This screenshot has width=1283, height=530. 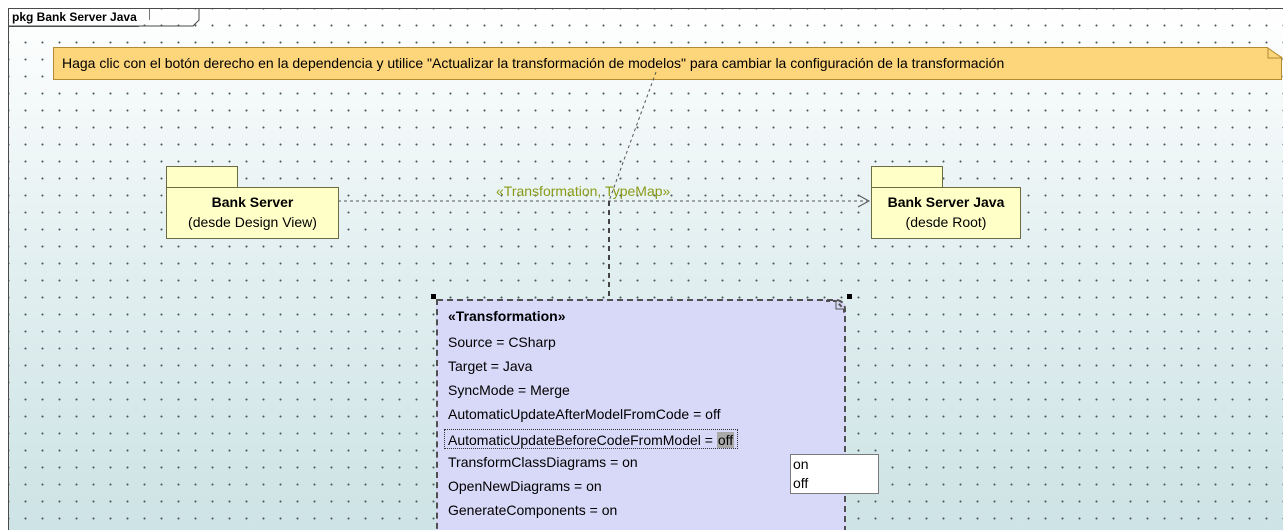 I want to click on note-anchor-line, so click(x=632, y=136).